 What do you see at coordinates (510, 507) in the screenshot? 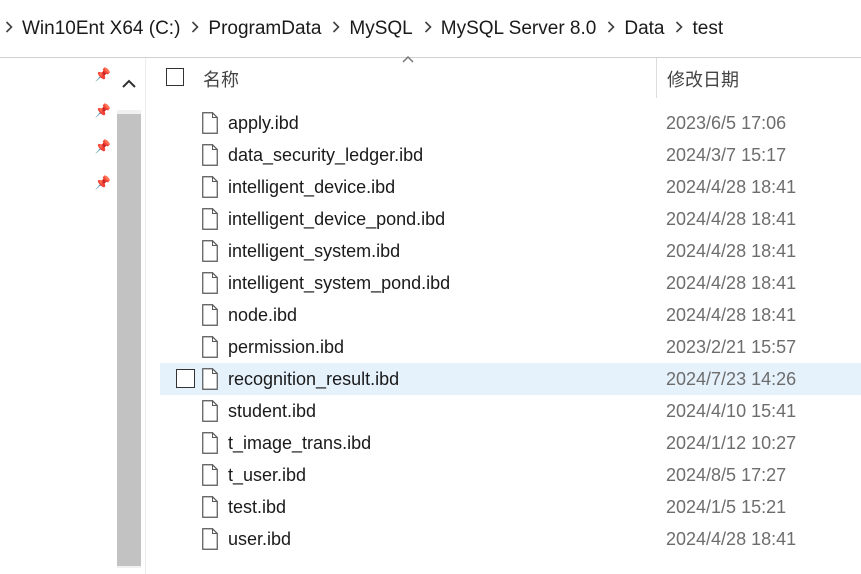
I see `file-row: test.ibd 2024/1/5 15:21` at bounding box center [510, 507].